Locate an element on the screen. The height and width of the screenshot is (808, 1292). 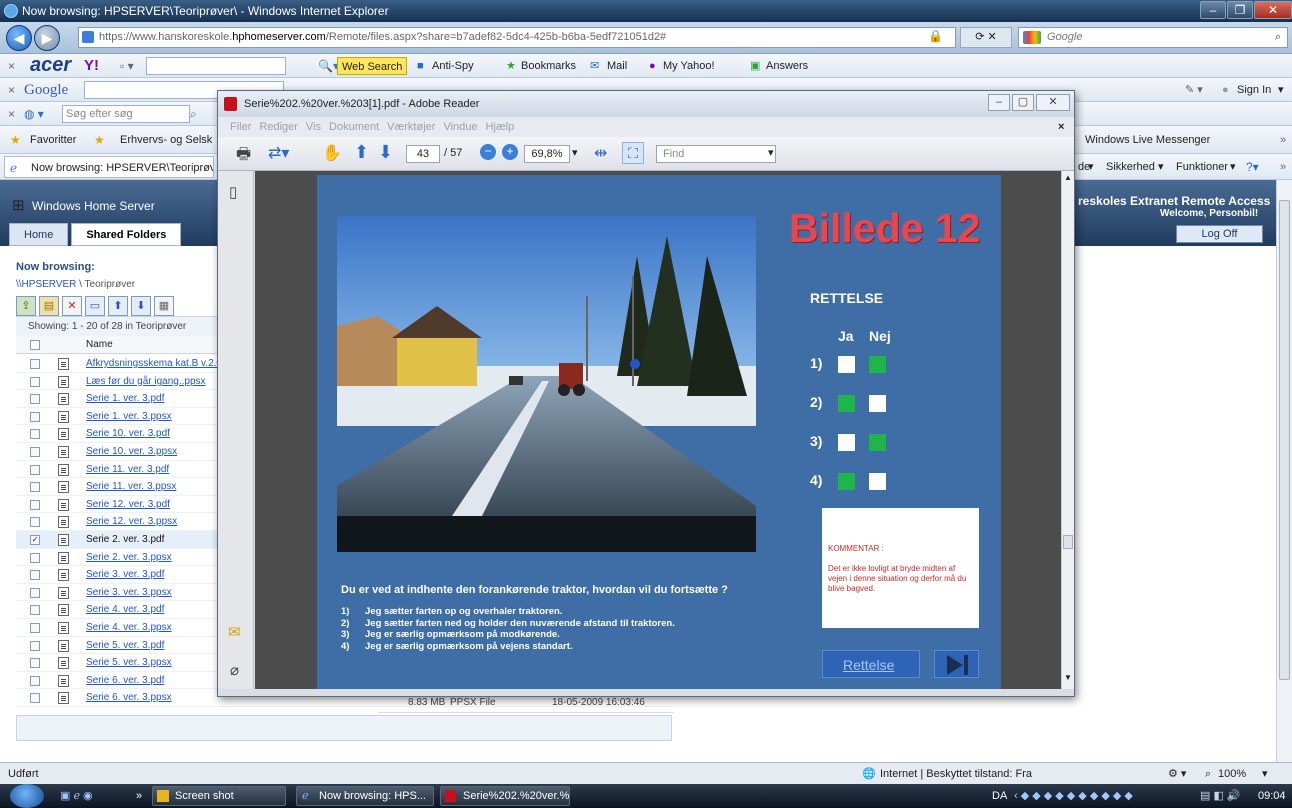
anti-spy-button: Anti-Spy is located at coordinates (453, 66).